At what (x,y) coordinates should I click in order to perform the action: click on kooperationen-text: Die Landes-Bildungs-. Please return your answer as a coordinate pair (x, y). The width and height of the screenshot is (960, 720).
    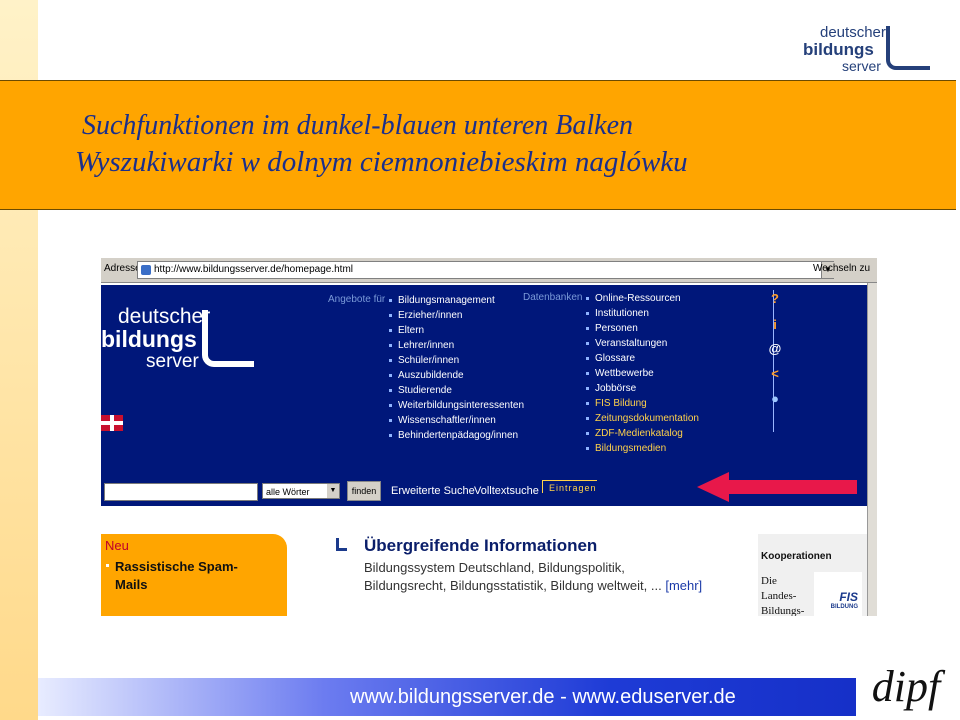
    Looking at the image, I should click on (783, 595).